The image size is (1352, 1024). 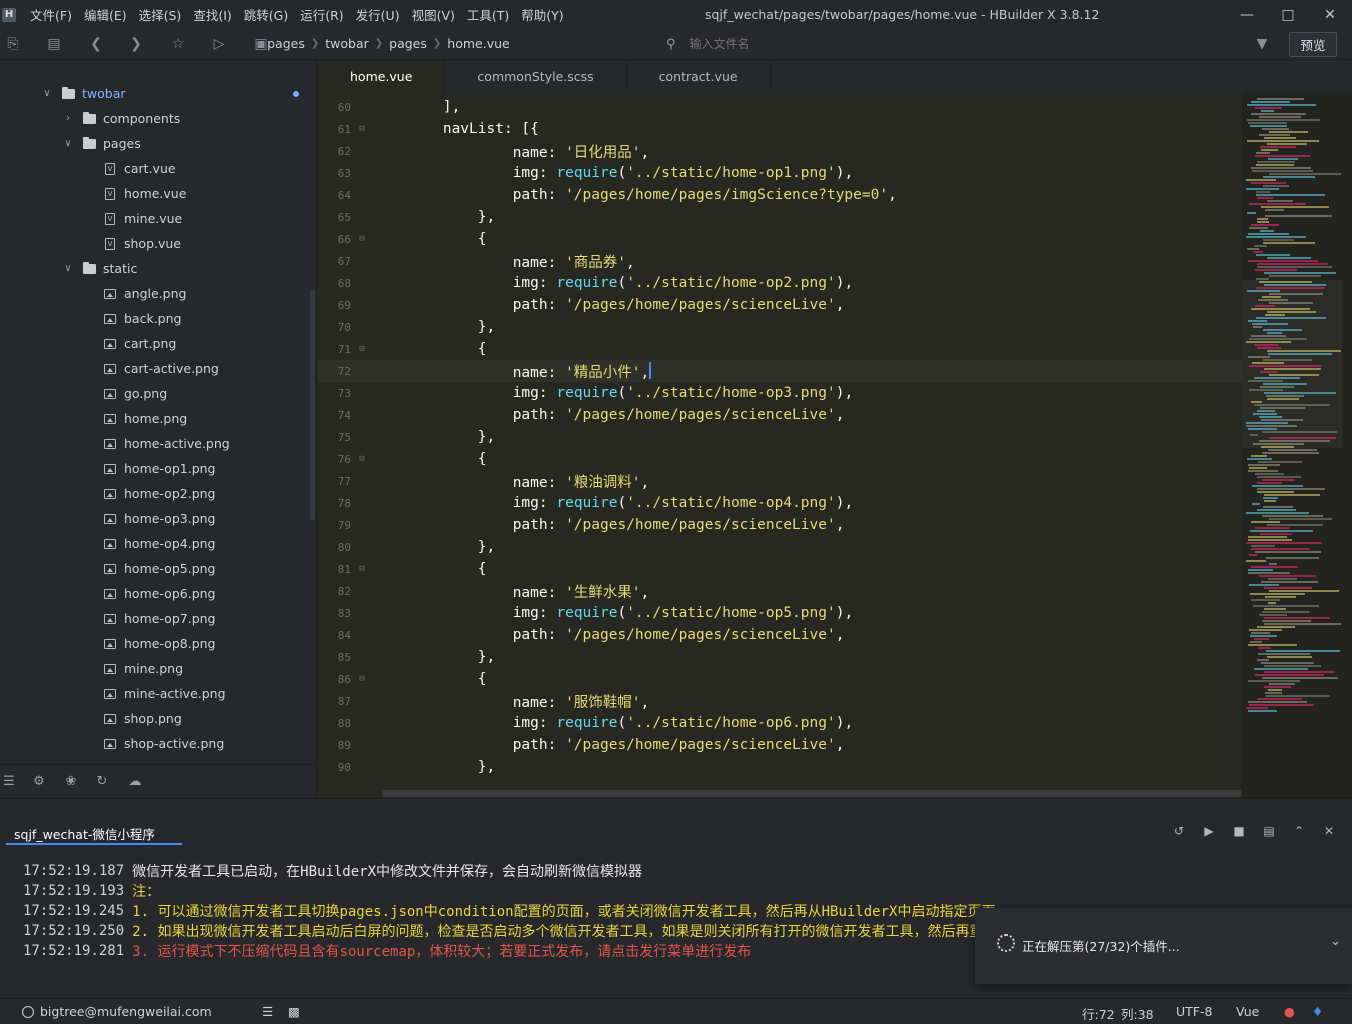 I want to click on cursor-column: 列:38, so click(x=1137, y=1013).